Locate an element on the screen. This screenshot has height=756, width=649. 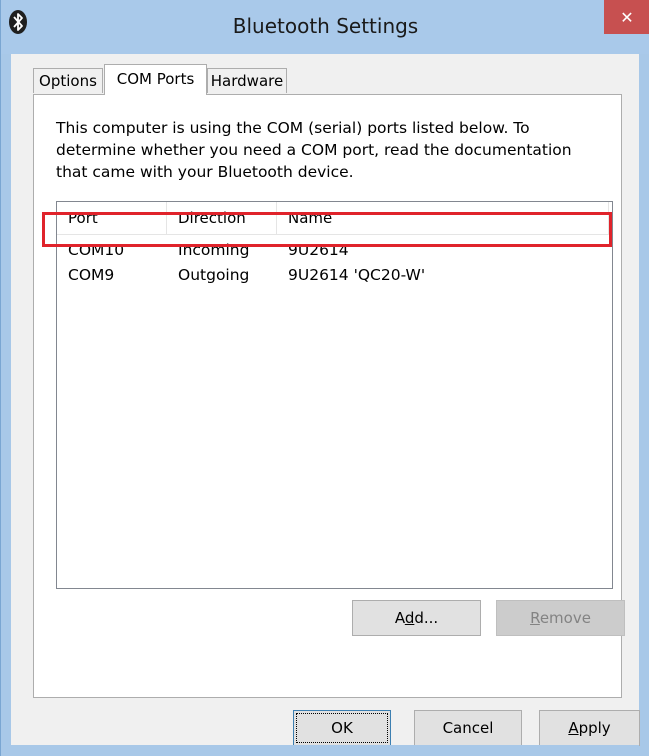
tab-hardware: Hardware is located at coordinates (247, 80).